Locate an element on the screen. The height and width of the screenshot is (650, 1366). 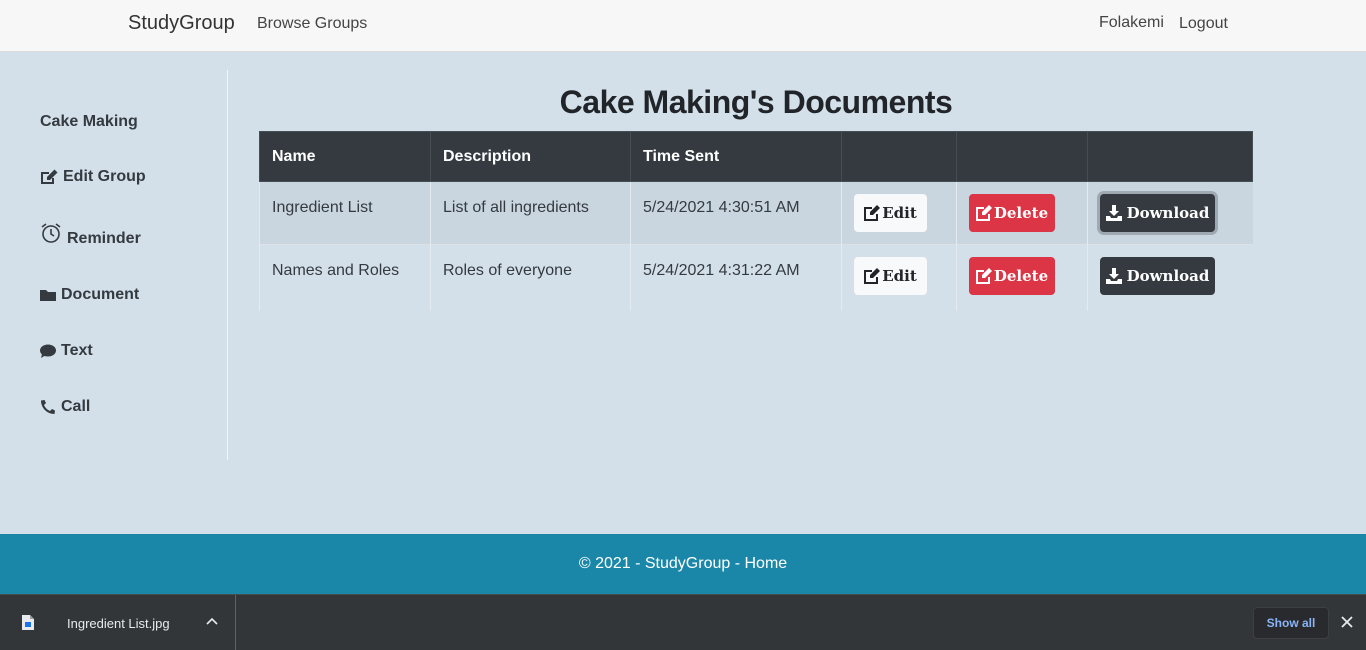
brand-logo: StudyGroup is located at coordinates (181, 23).